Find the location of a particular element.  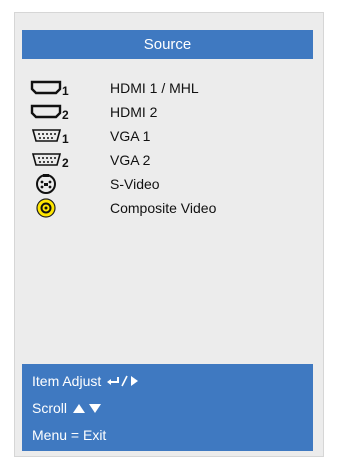

vga-2-icon: 2 is located at coordinates (57, 160).